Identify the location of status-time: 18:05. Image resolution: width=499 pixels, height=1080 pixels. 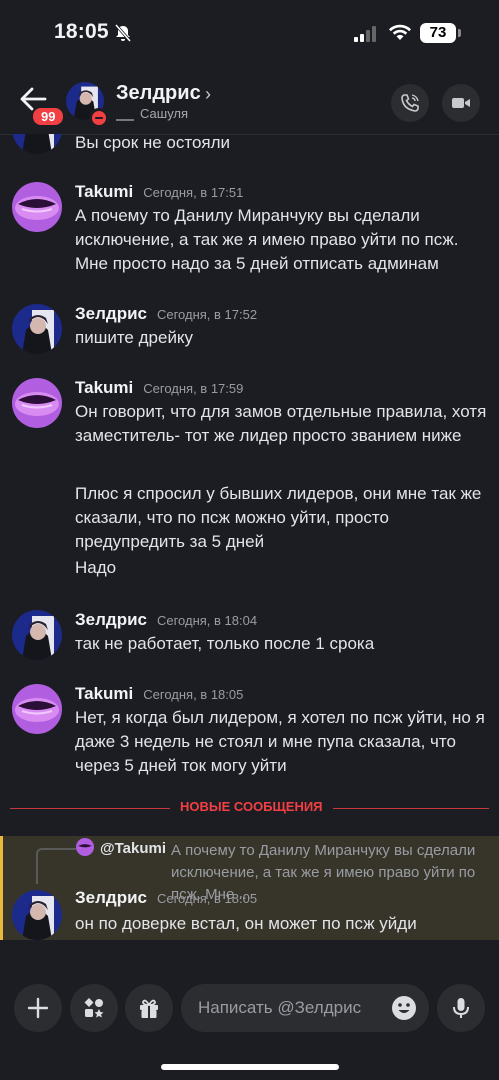
(81, 31).